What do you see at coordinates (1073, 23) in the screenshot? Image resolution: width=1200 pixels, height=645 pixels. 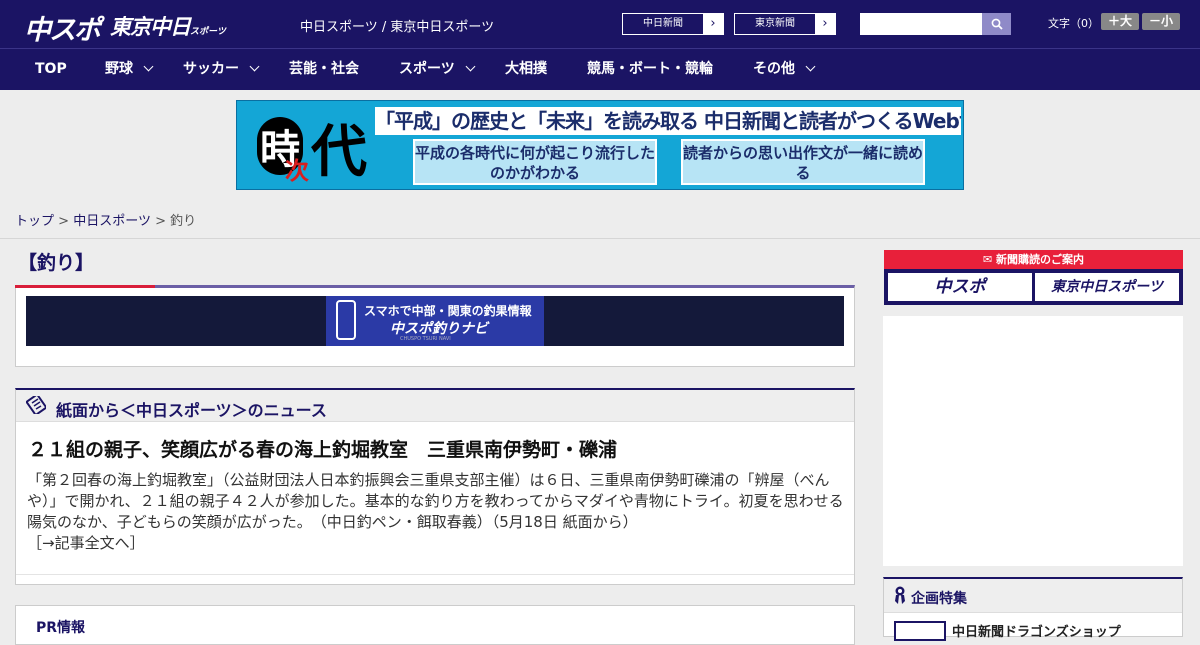 I see `font-size-label: 文字（0）` at bounding box center [1073, 23].